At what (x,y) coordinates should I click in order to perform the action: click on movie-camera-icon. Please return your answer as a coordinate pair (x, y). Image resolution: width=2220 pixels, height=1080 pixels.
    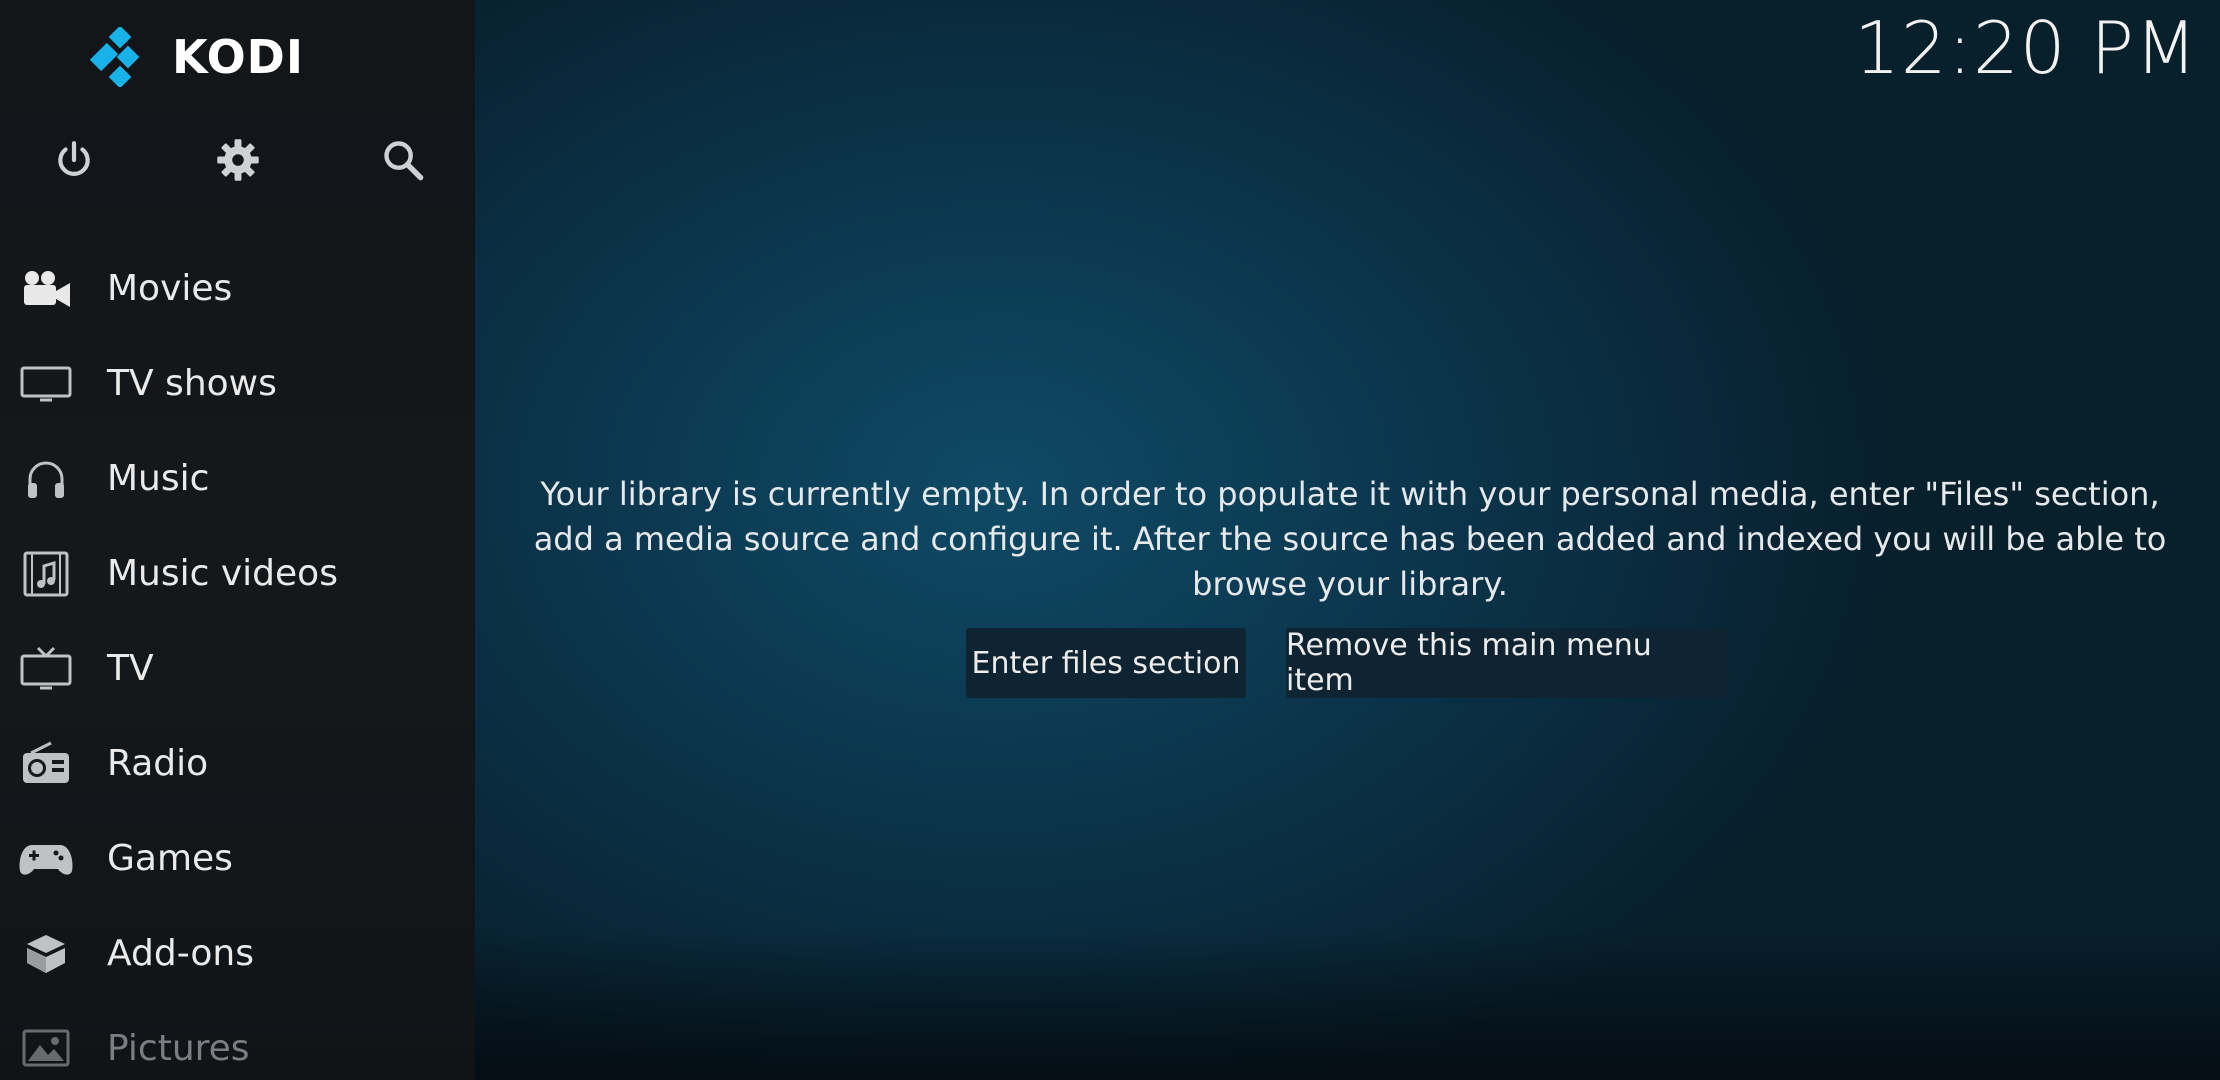
    Looking at the image, I should click on (46, 289).